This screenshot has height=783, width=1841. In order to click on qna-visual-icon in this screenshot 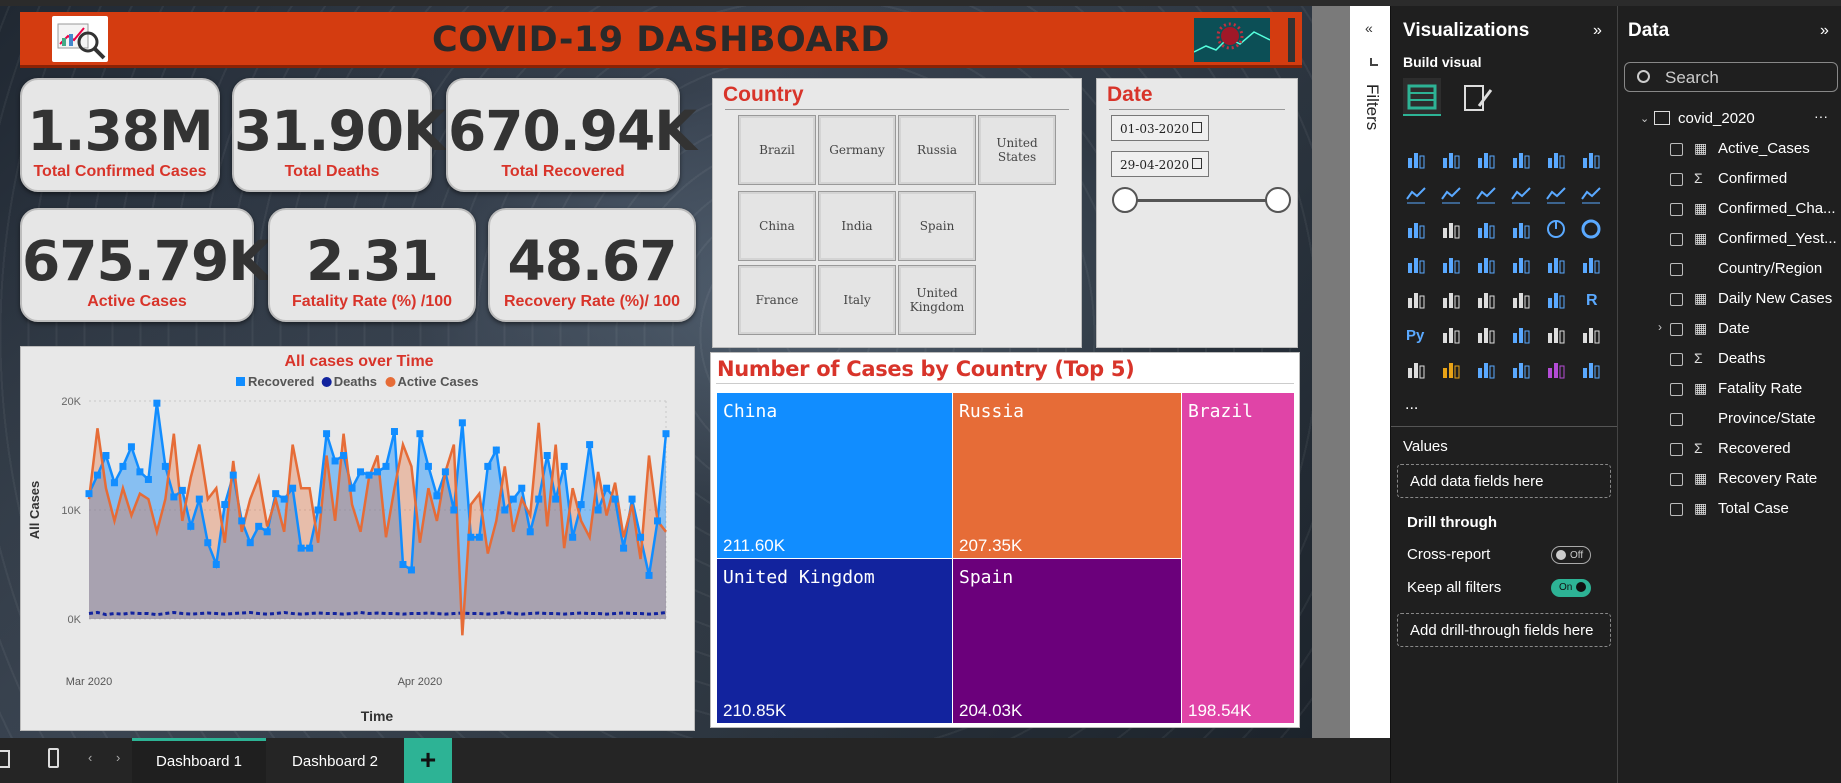, I will do `click(1521, 369)`.